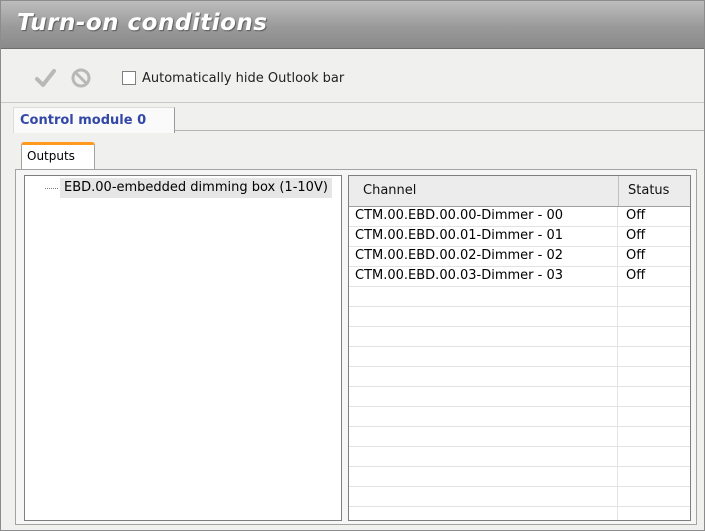  I want to click on tab-control-module-0: Control module 0, so click(94, 120).